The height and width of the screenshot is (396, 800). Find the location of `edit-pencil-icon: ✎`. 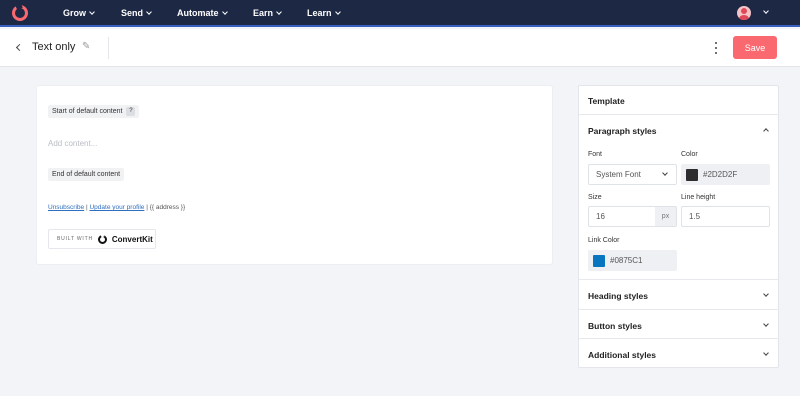

edit-pencil-icon: ✎ is located at coordinates (87, 46).